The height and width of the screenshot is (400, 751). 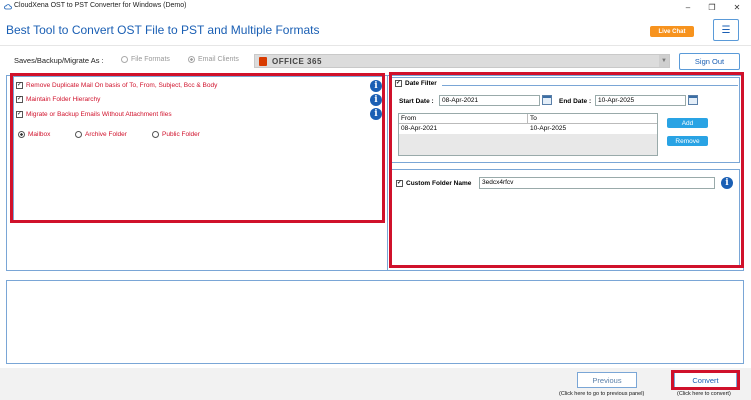 I want to click on sign-out-button: Sign Out, so click(x=709, y=61).